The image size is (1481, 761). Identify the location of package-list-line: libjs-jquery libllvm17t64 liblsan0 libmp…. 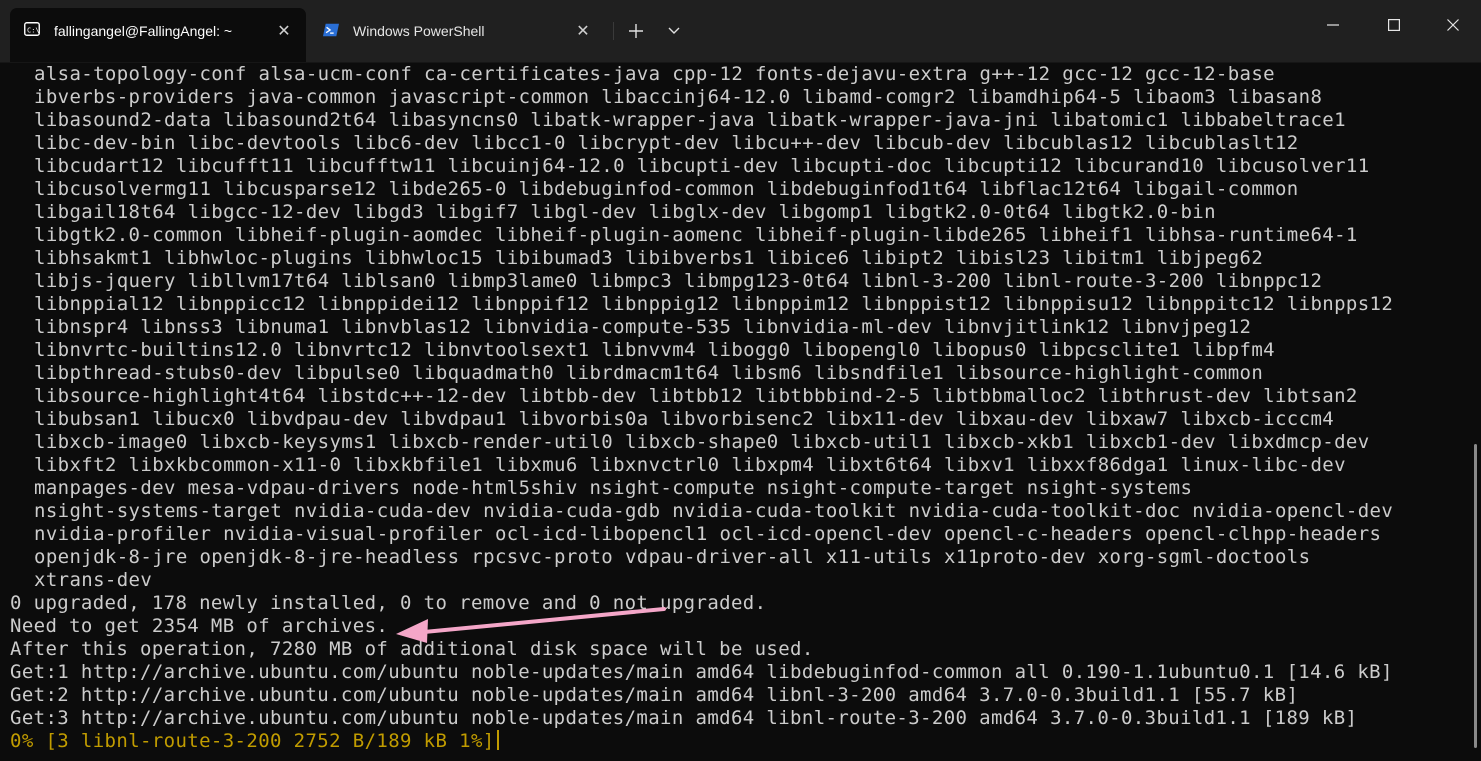
(678, 281).